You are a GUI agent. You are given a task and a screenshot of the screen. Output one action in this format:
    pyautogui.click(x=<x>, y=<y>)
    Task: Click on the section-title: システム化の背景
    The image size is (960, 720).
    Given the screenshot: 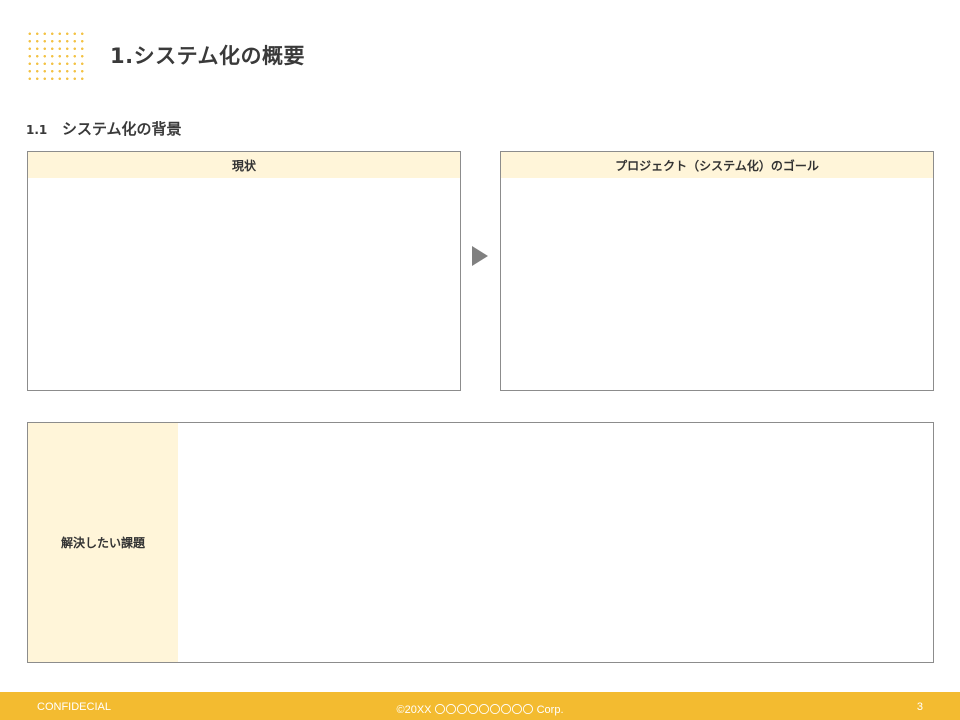 What is the action you would take?
    pyautogui.click(x=122, y=129)
    